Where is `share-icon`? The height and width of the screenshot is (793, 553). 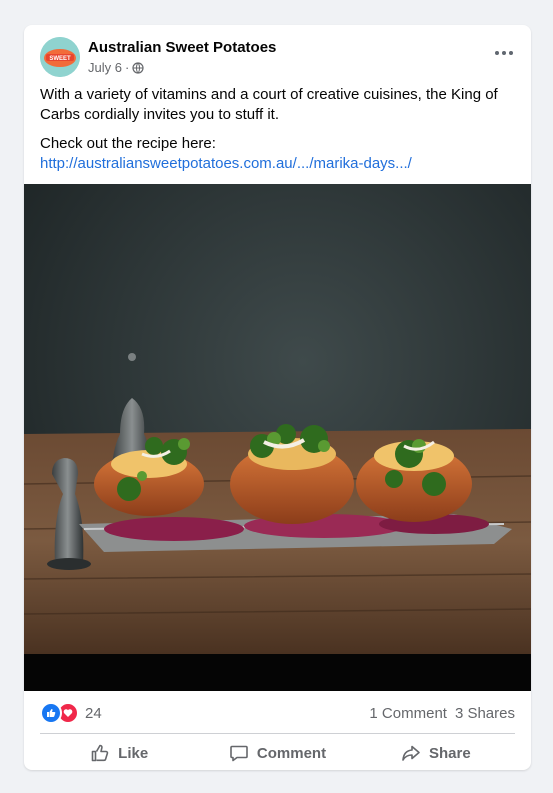 share-icon is located at coordinates (411, 753).